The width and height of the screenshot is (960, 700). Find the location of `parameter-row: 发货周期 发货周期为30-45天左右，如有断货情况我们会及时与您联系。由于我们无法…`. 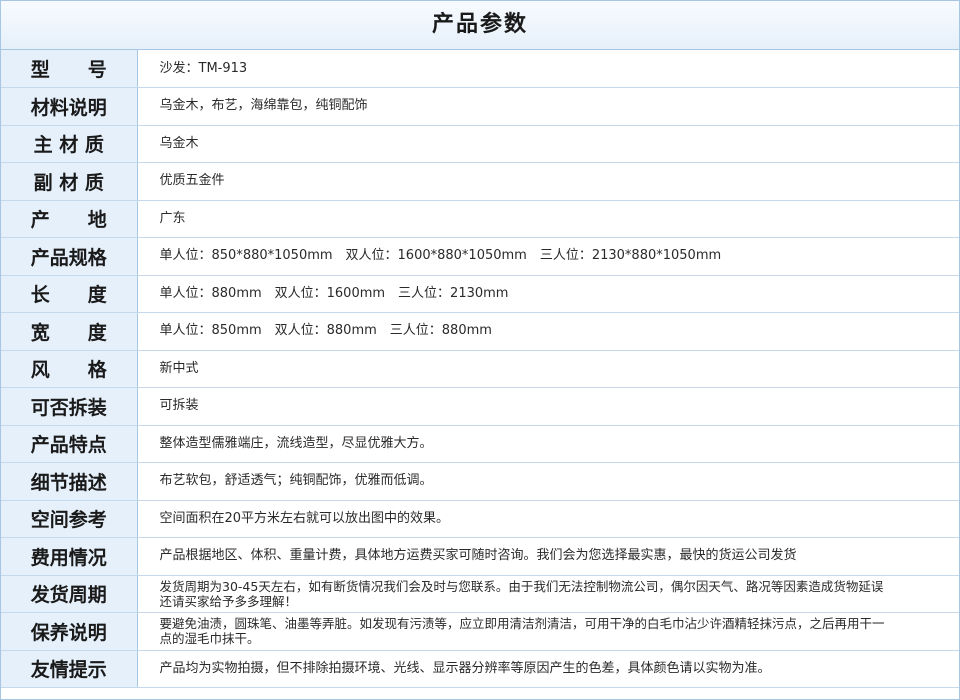

parameter-row: 发货周期 发货周期为30-45天左右，如有断货情况我们会及时与您联系。由于我们无法… is located at coordinates (480, 594).